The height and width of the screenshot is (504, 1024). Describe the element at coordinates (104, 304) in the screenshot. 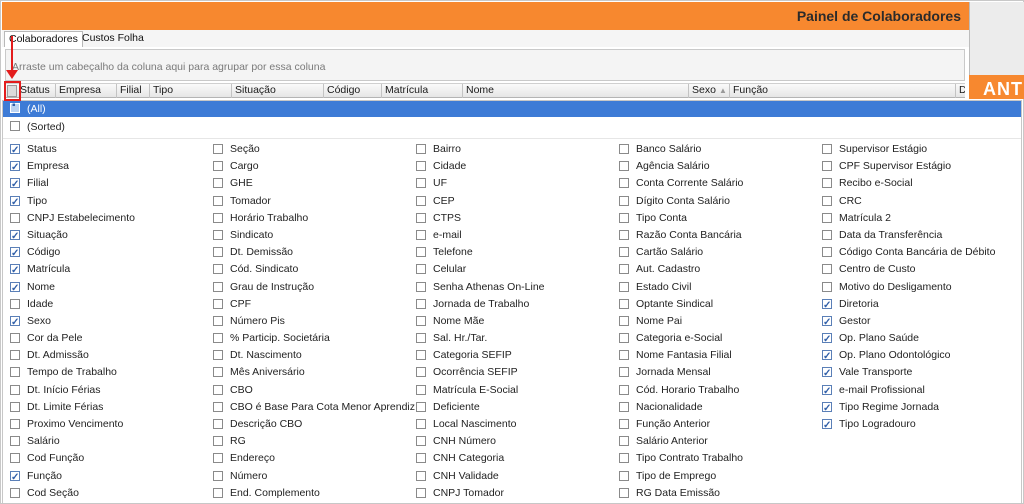

I see `column-option: Idade` at that location.